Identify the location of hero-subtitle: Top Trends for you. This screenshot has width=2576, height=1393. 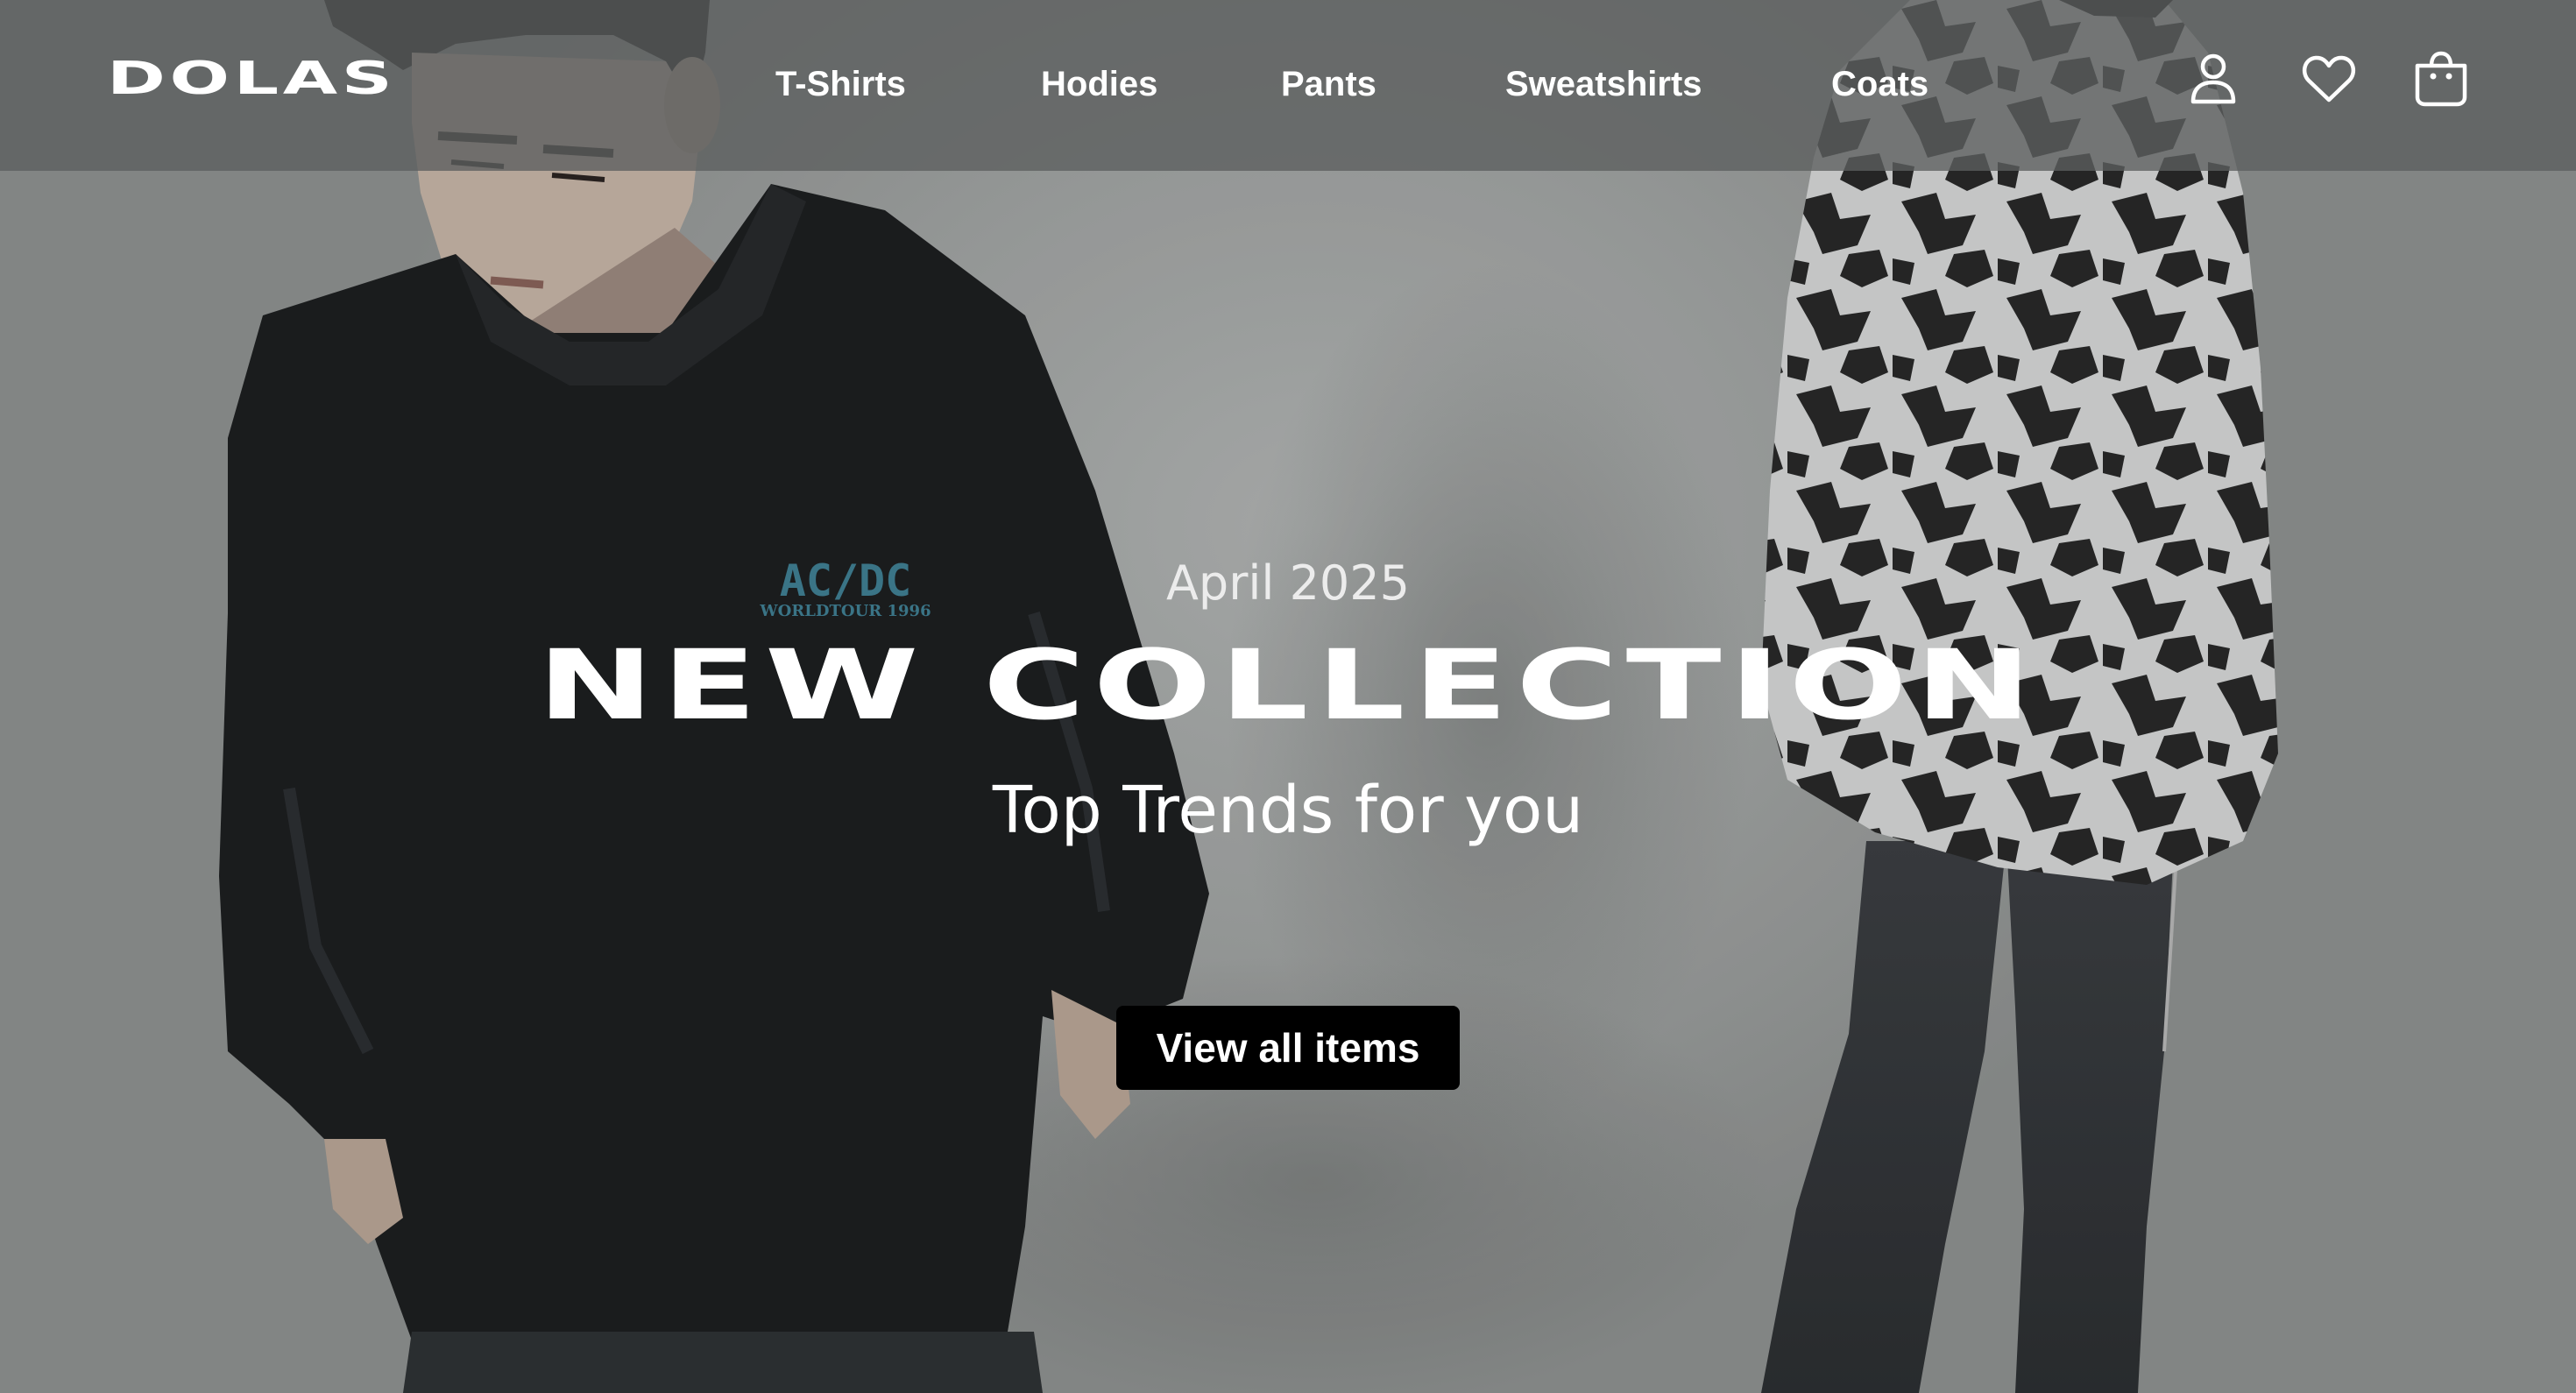
(1288, 811).